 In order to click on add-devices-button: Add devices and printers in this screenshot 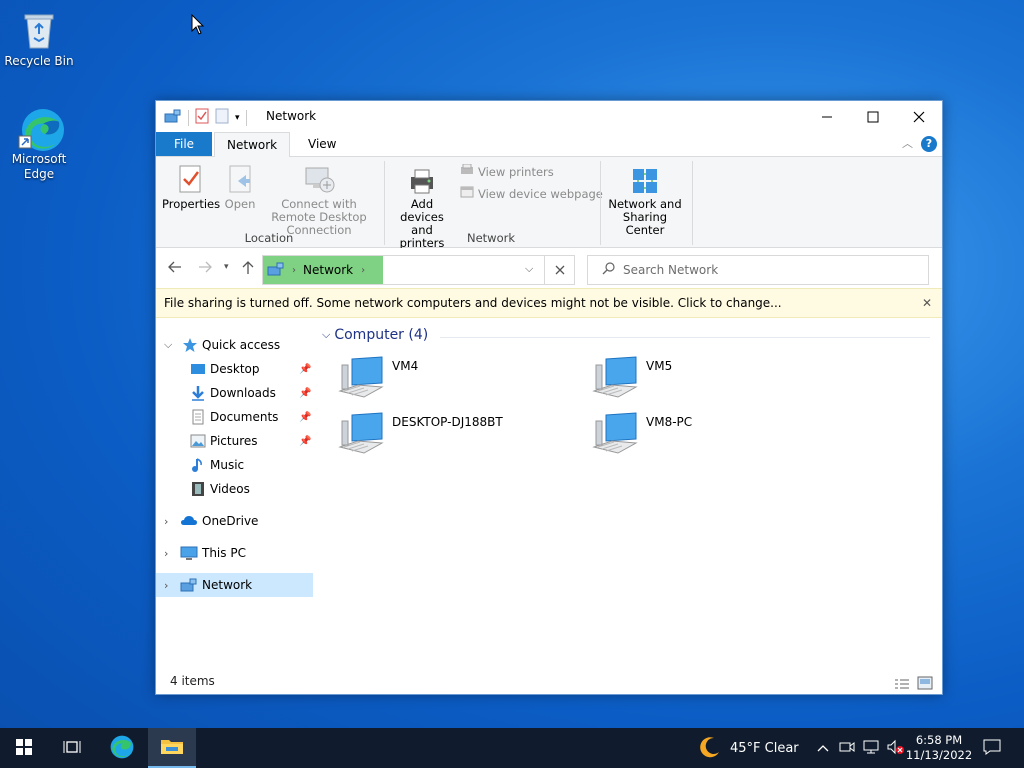, I will do `click(422, 208)`.